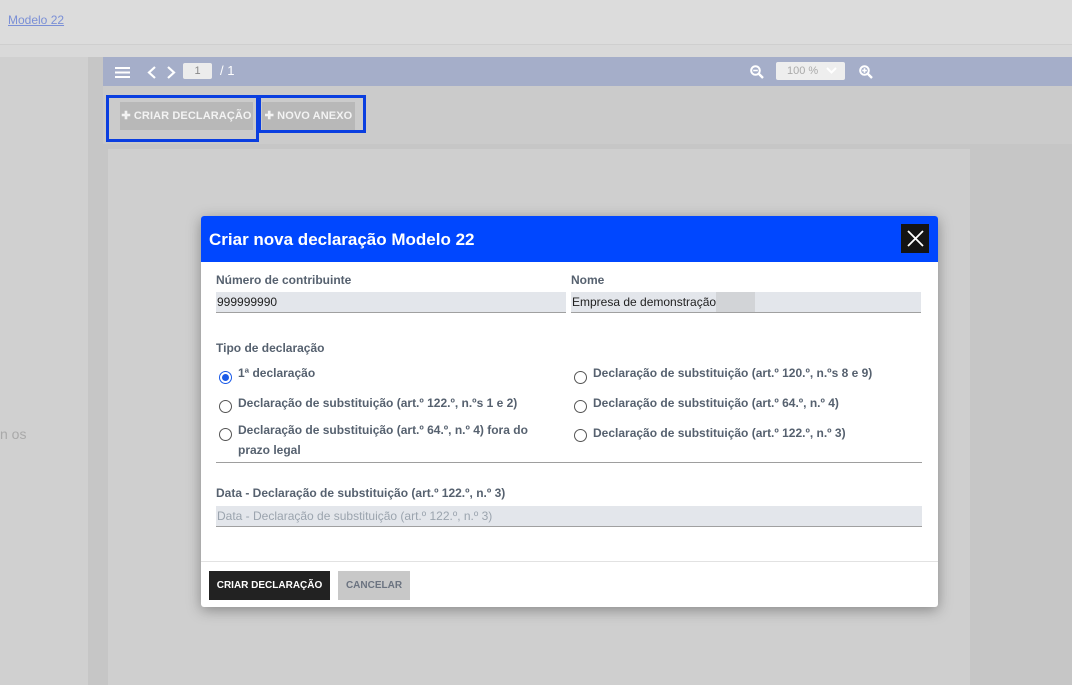  Describe the element at coordinates (644, 302) in the screenshot. I see `name-field-value: Empresa de demonstração` at that location.